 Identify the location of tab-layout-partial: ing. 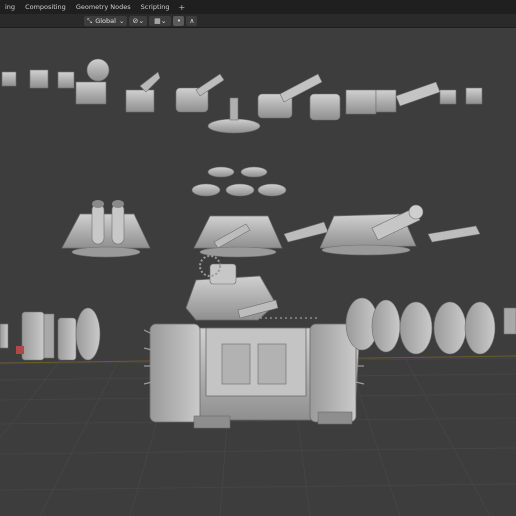
(10, 7).